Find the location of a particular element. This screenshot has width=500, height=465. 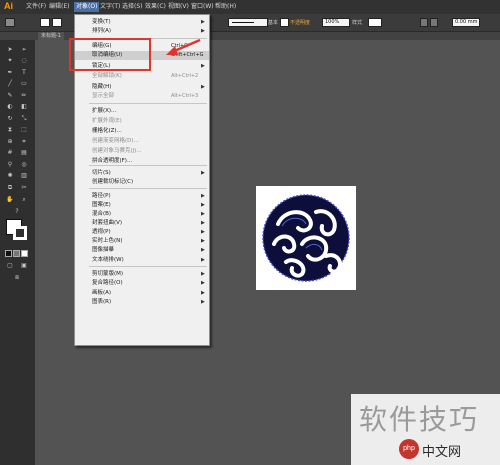

object-menu-item: 画板(A) ▶ is located at coordinates (142, 293).